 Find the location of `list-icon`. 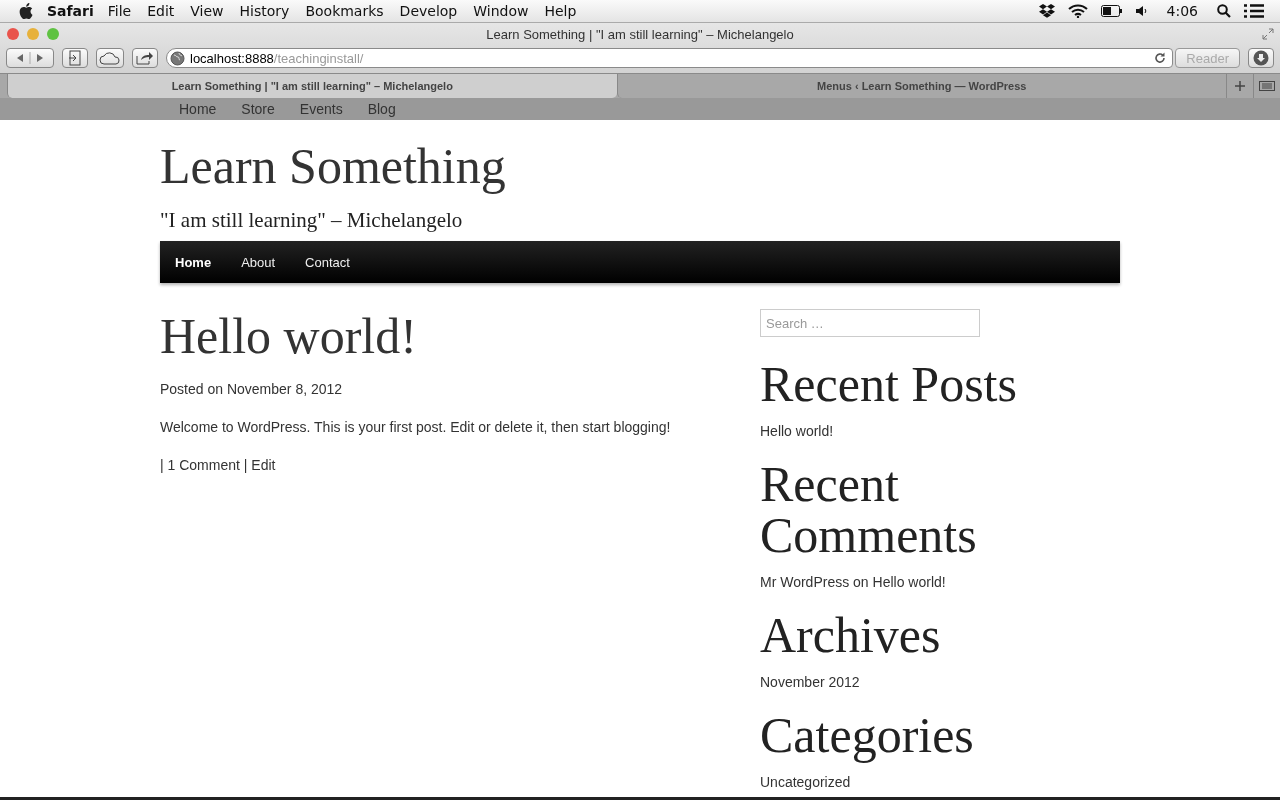

list-icon is located at coordinates (1254, 11).